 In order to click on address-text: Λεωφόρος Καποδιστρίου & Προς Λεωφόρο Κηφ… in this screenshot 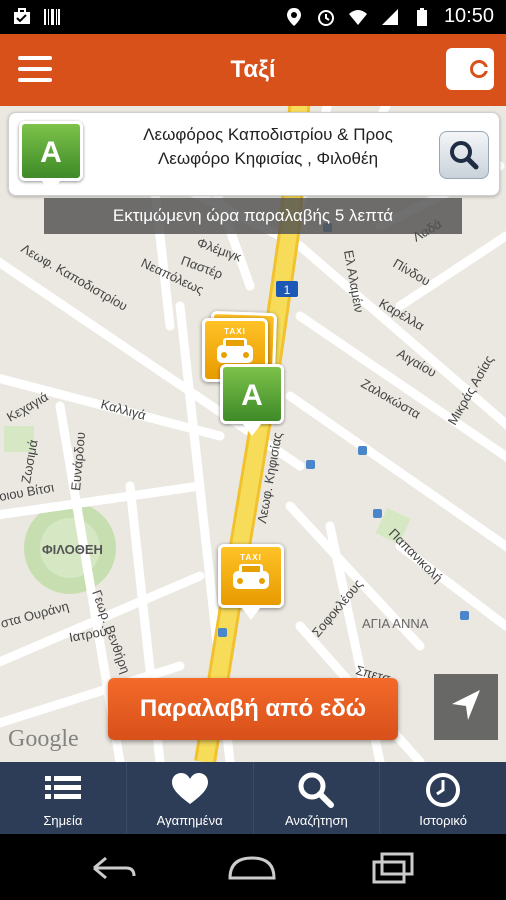, I will do `click(268, 147)`.